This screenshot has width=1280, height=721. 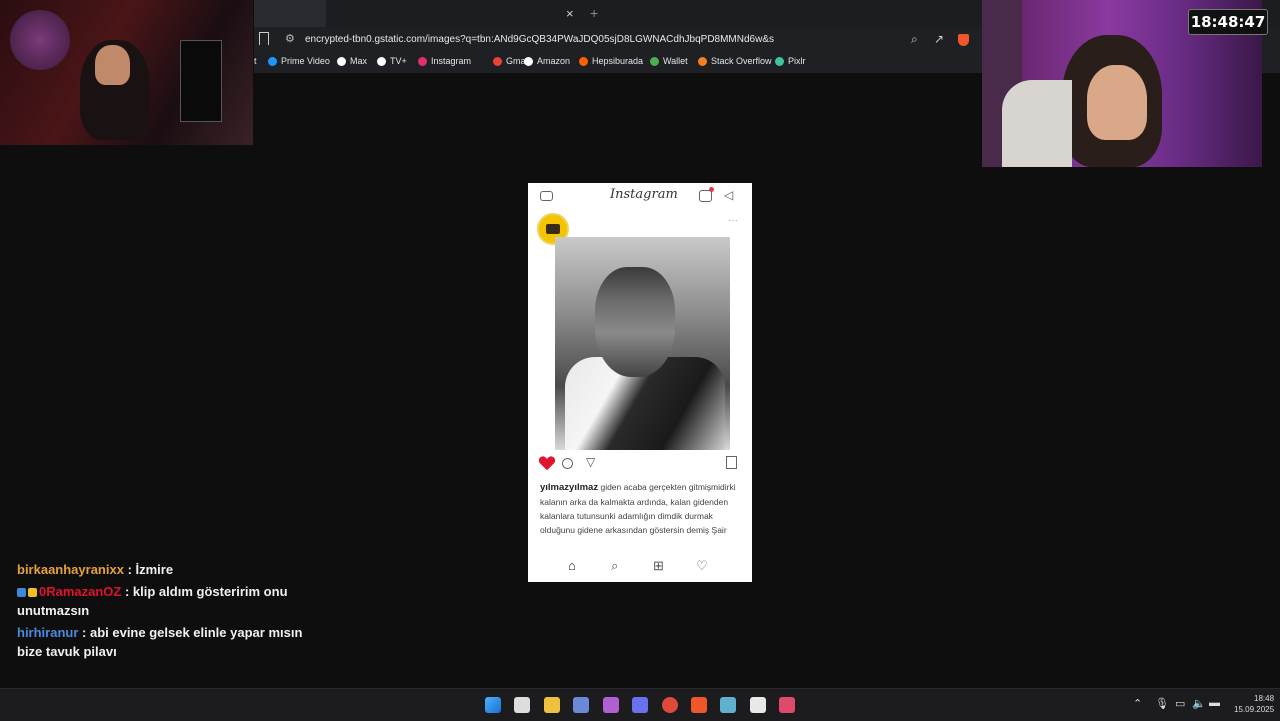 What do you see at coordinates (381, 61) in the screenshot?
I see `tv-plus-icon` at bounding box center [381, 61].